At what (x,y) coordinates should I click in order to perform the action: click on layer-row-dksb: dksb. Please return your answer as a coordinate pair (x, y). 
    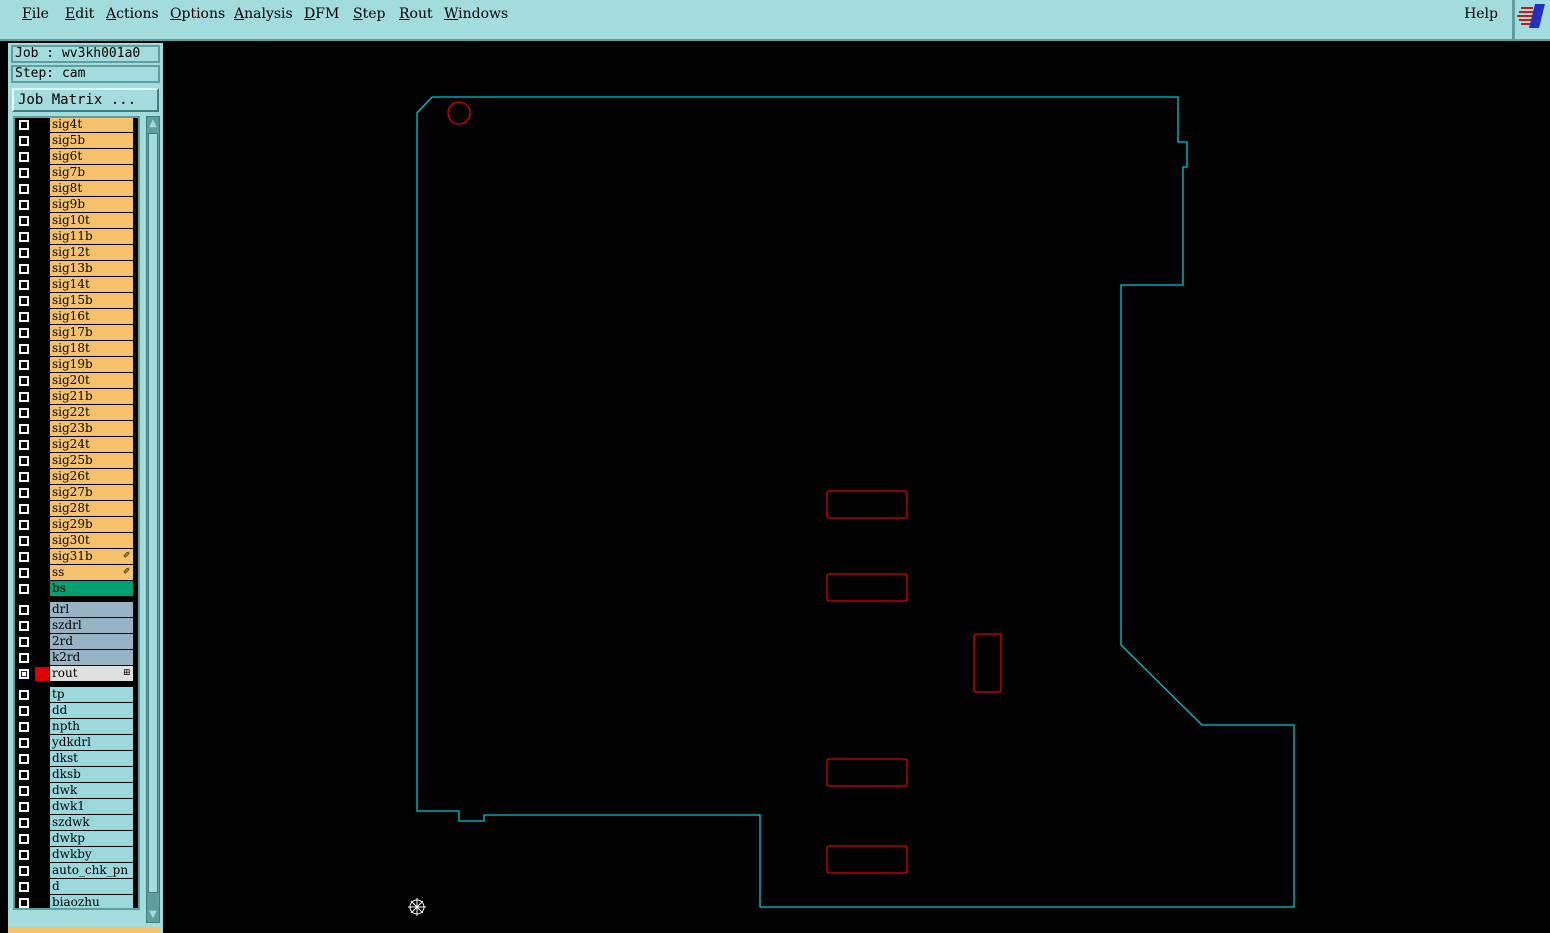
    Looking at the image, I should click on (76, 774).